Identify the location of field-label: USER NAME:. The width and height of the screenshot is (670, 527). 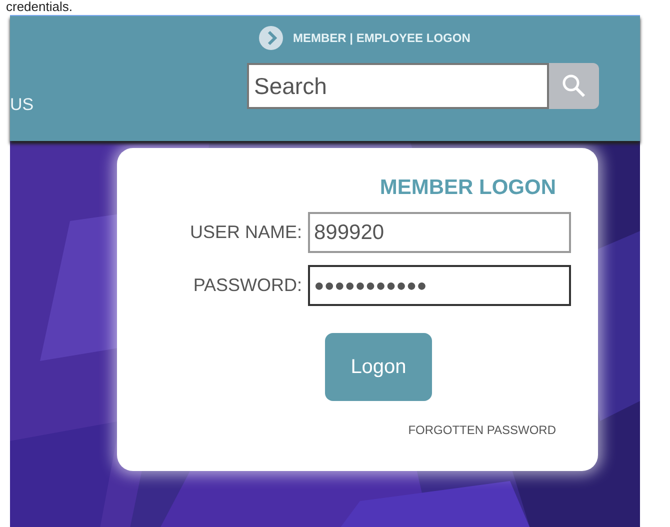
(245, 232).